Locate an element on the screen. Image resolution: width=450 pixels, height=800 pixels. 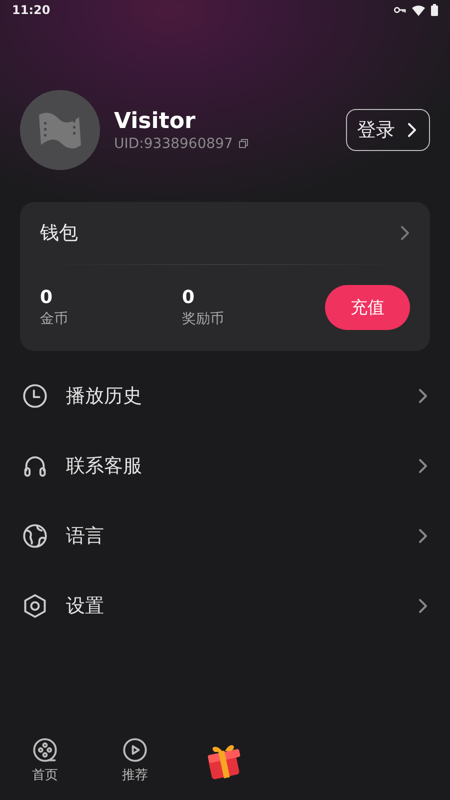
wallet-title: 钱包 is located at coordinates (59, 233).